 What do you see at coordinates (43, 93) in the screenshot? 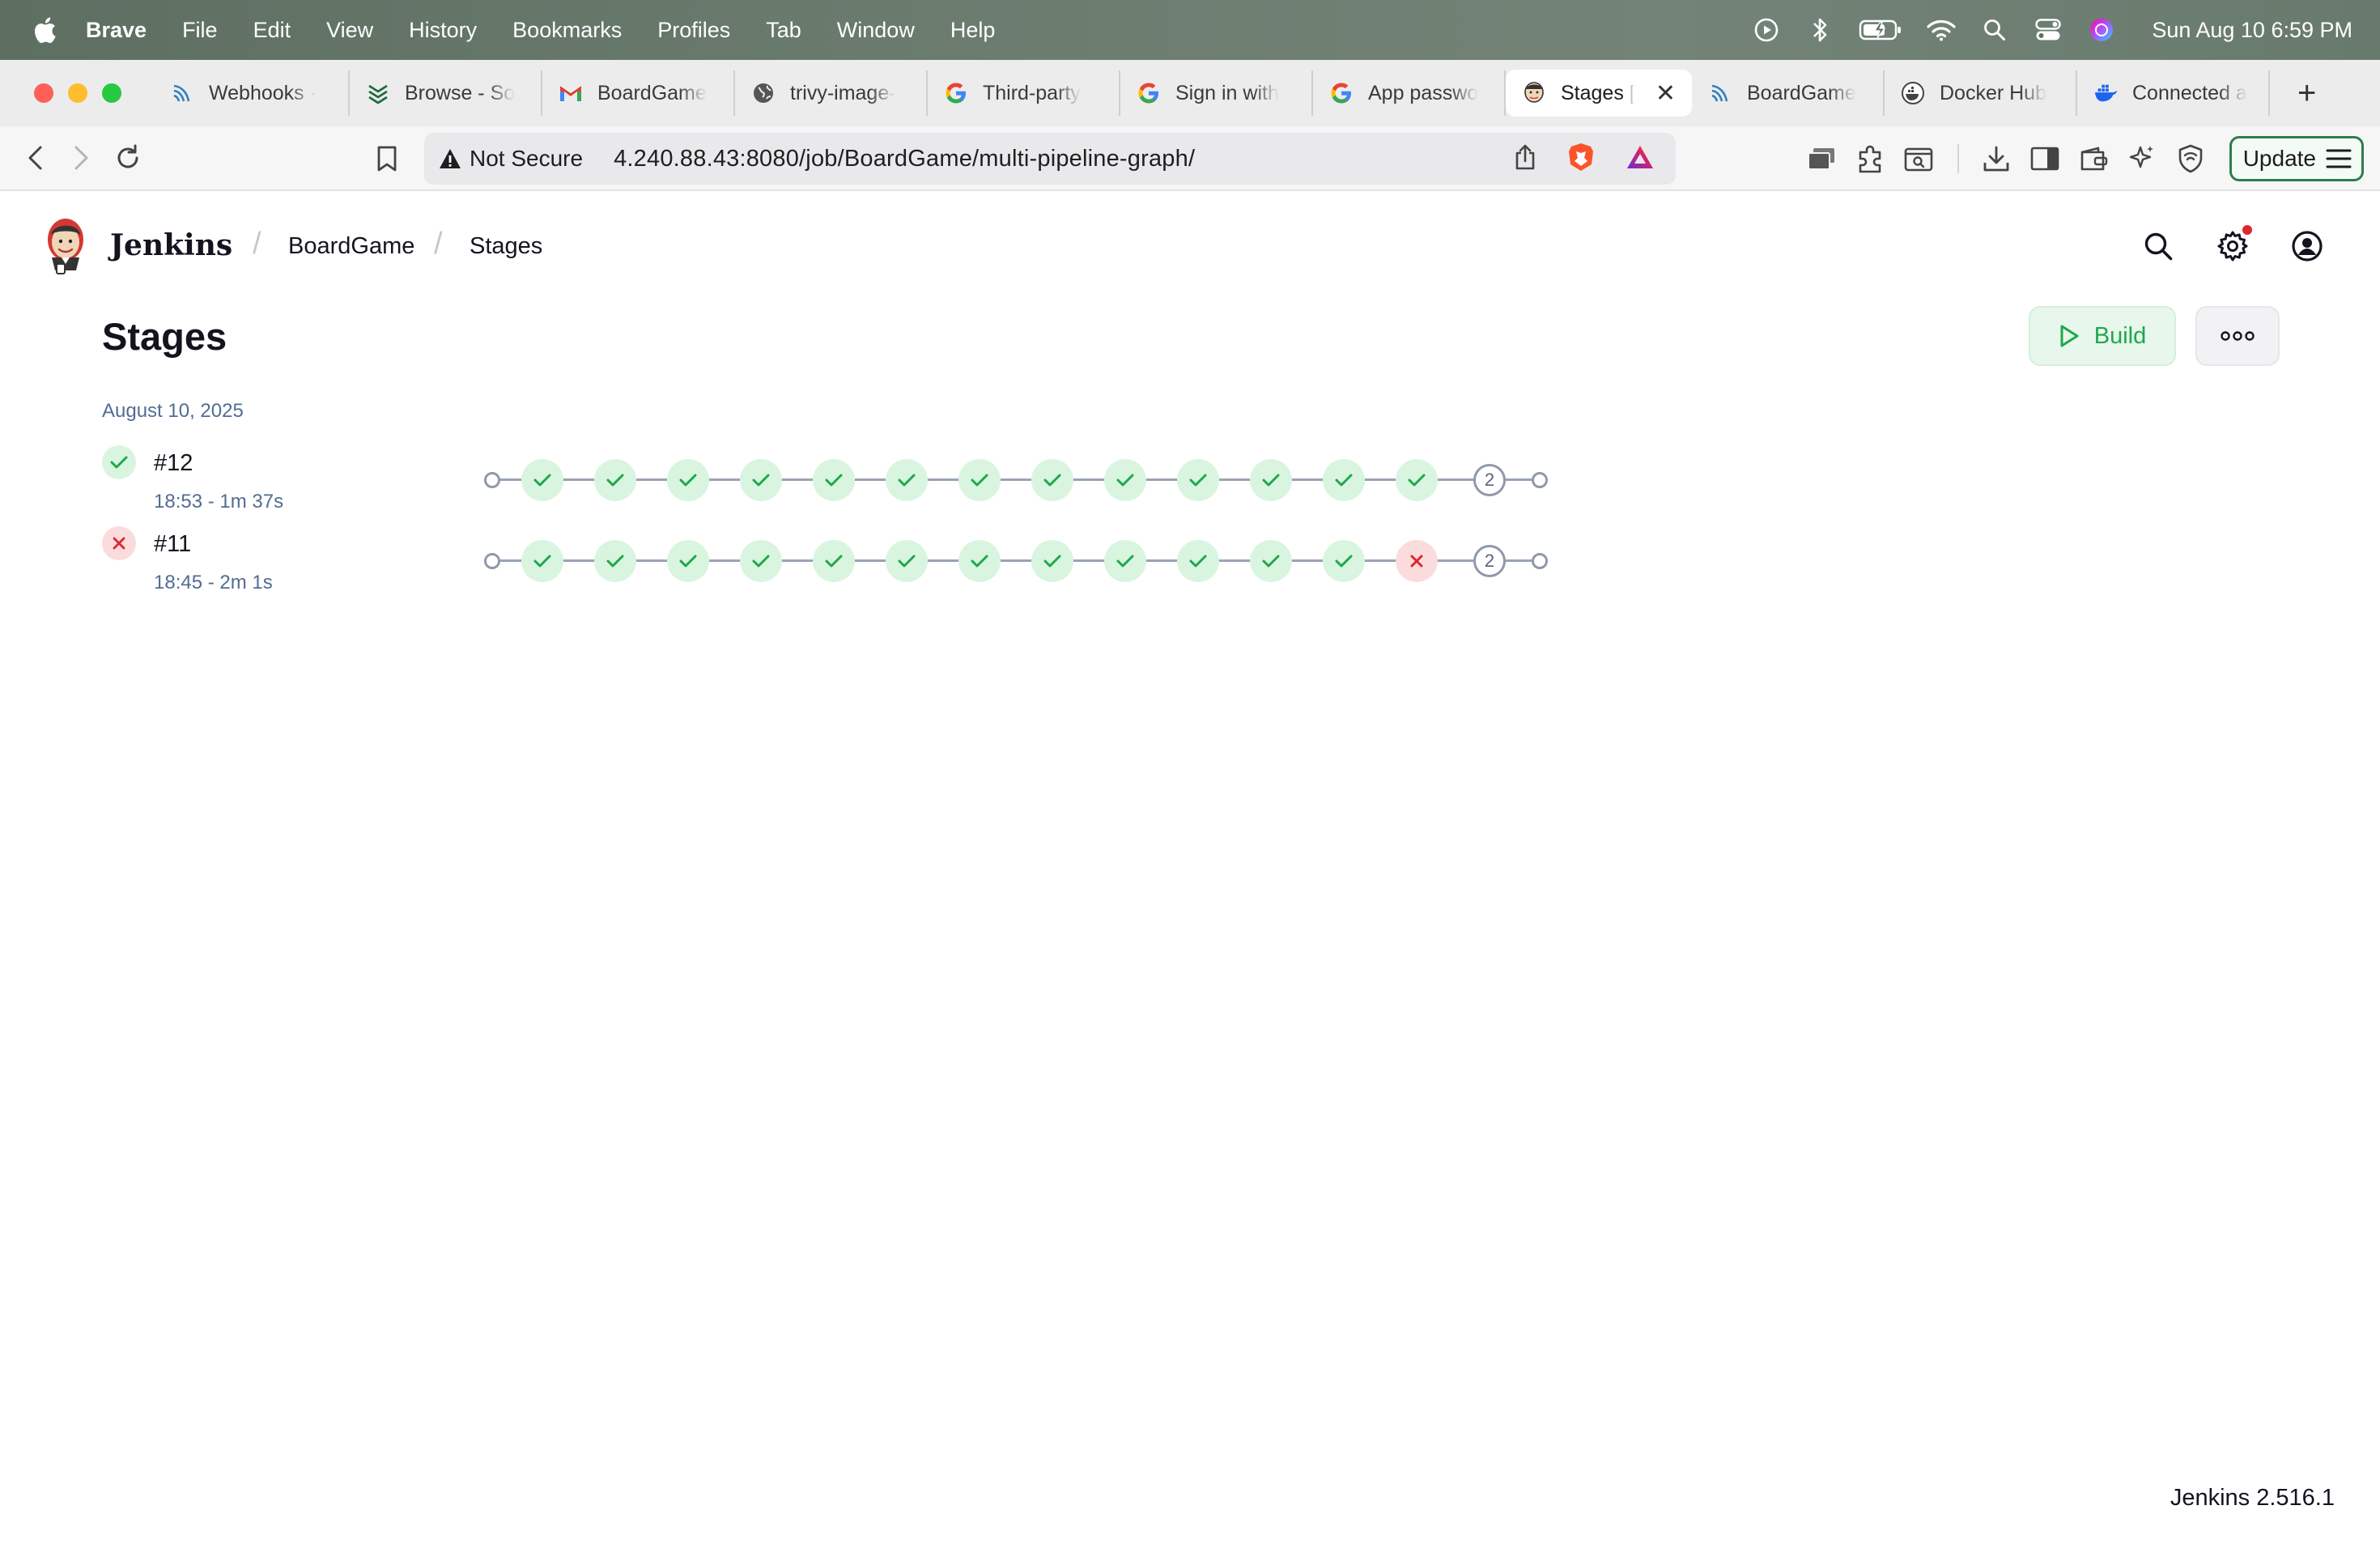
I see `close-window-button` at bounding box center [43, 93].